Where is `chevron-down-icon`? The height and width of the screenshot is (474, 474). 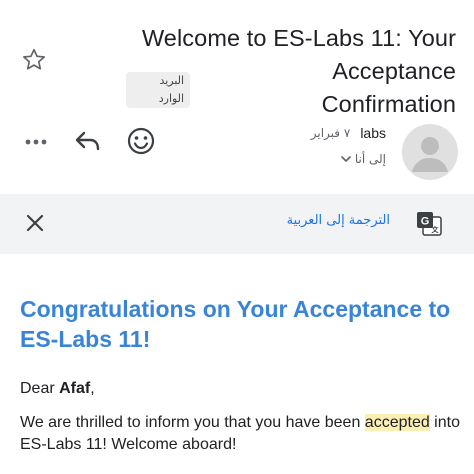 chevron-down-icon is located at coordinates (346, 159).